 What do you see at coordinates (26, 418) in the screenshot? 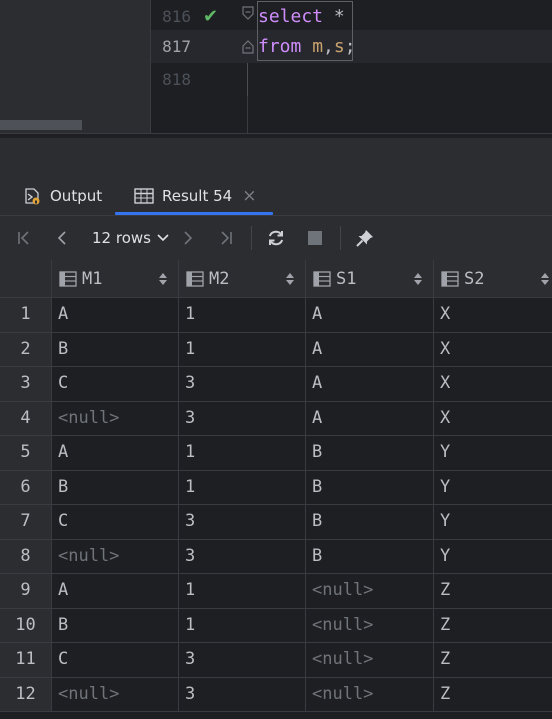
I see `row-number: 4` at bounding box center [26, 418].